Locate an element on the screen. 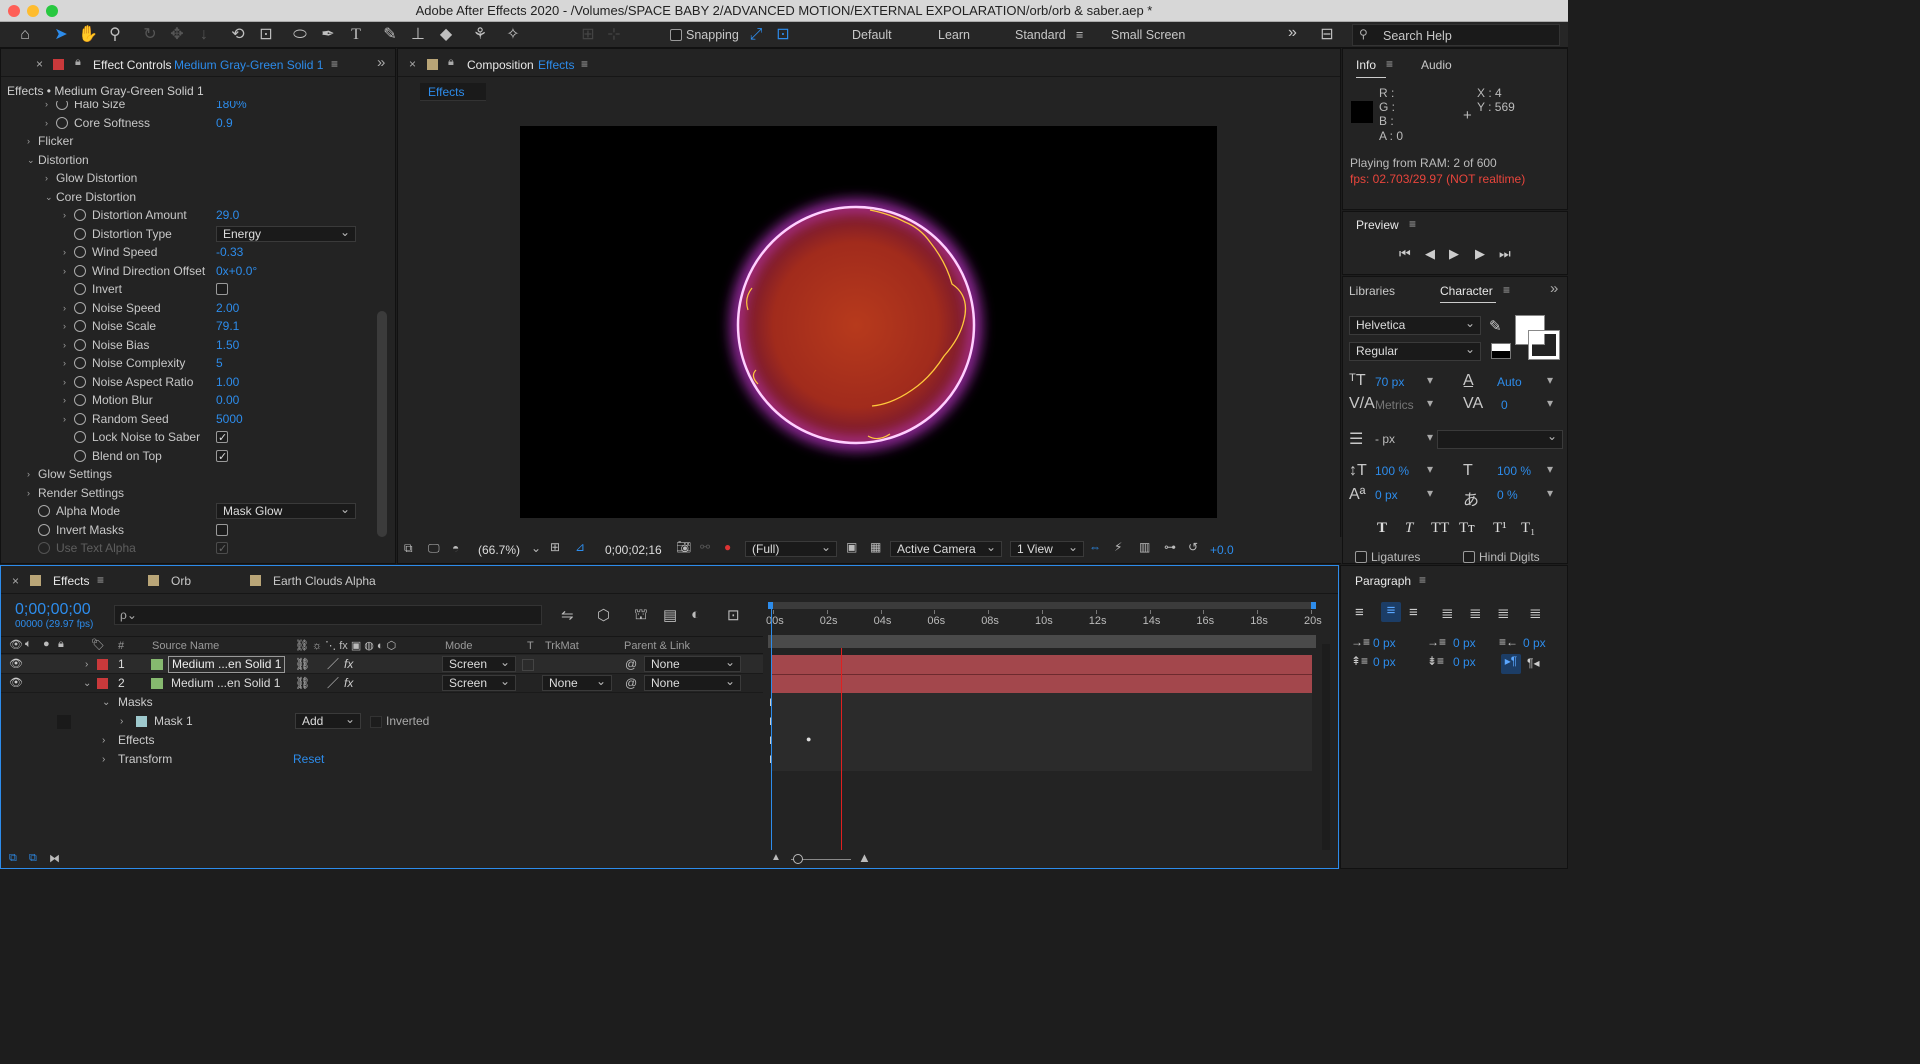  effect-property-value: -0.33 is located at coordinates (229, 252).